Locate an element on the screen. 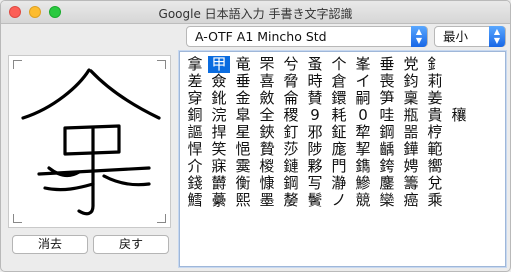 This screenshot has width=511, height=272. candidate-char: 笋 is located at coordinates (387, 98).